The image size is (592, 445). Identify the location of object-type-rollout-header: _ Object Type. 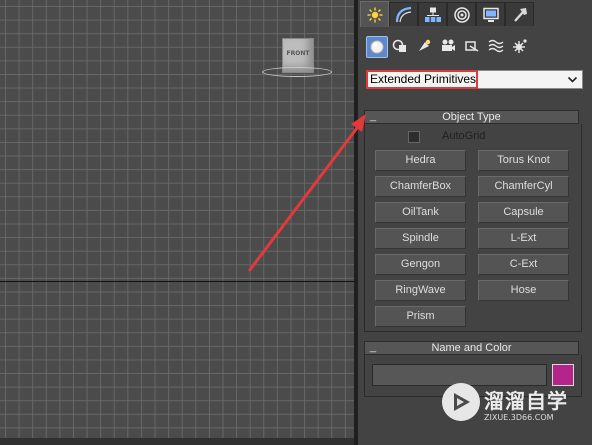
(471, 117).